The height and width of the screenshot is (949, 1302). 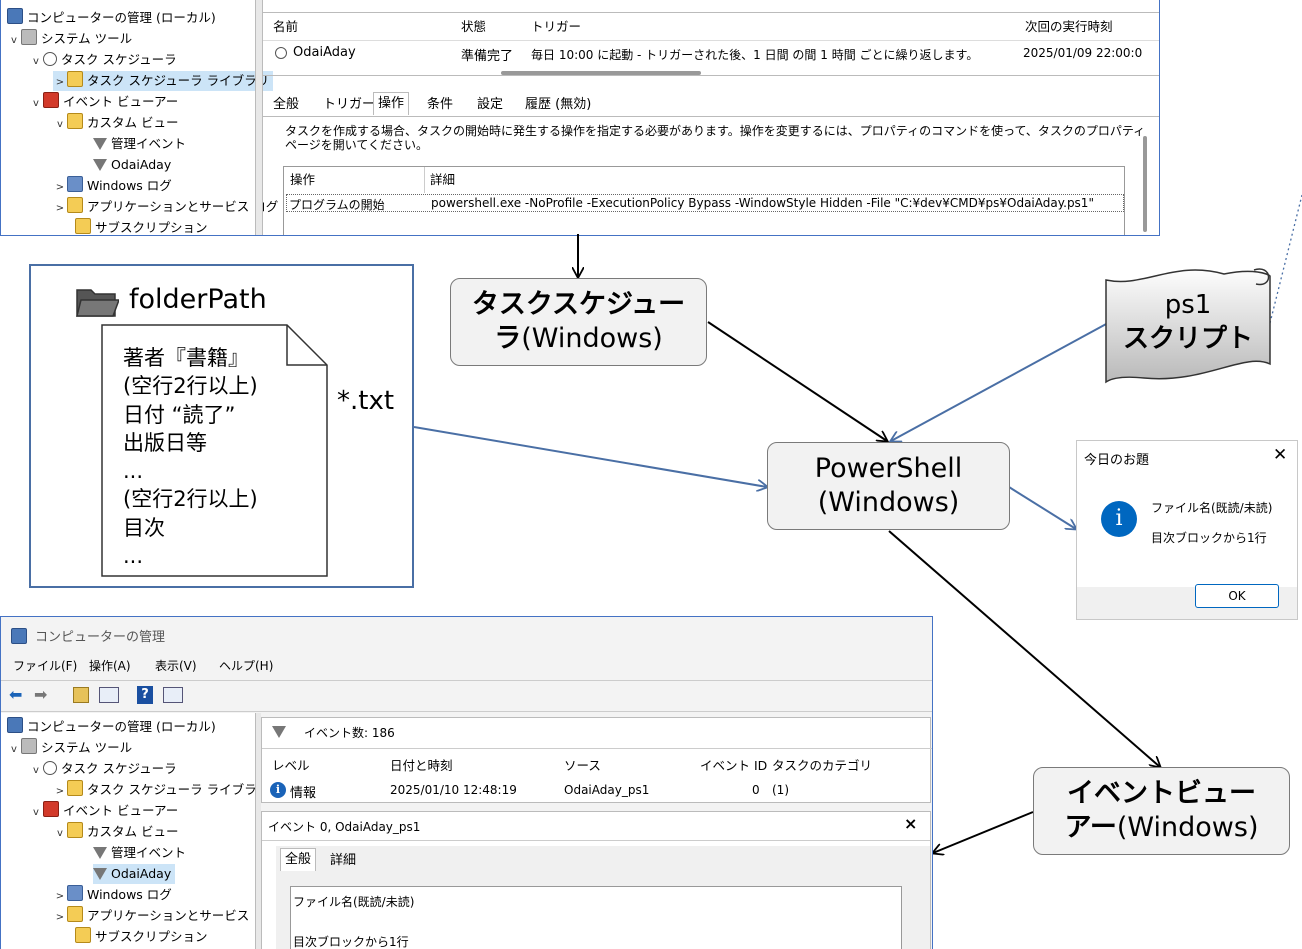 I want to click on odai-dialog: 今日のお題 ✕ i ファイル名(既読/未読) 目次ブロックから1行 OK, so click(x=1187, y=530).